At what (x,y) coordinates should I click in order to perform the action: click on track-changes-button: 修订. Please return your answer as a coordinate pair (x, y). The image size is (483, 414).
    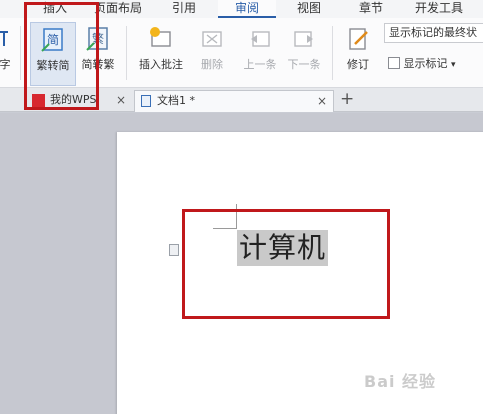
    Looking at the image, I should click on (358, 54).